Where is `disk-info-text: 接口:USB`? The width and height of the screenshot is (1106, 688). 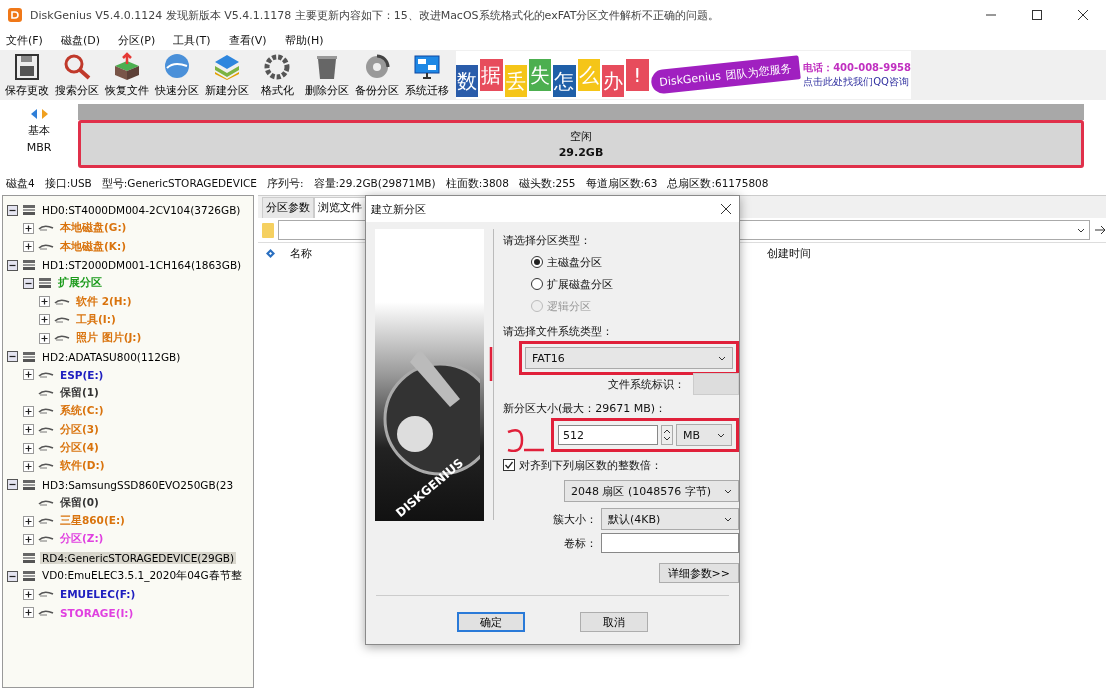
disk-info-text: 接口:USB is located at coordinates (68, 183).